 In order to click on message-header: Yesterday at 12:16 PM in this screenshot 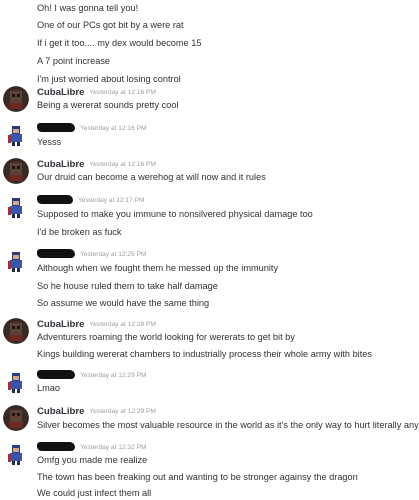, I will do `click(91, 128)`.